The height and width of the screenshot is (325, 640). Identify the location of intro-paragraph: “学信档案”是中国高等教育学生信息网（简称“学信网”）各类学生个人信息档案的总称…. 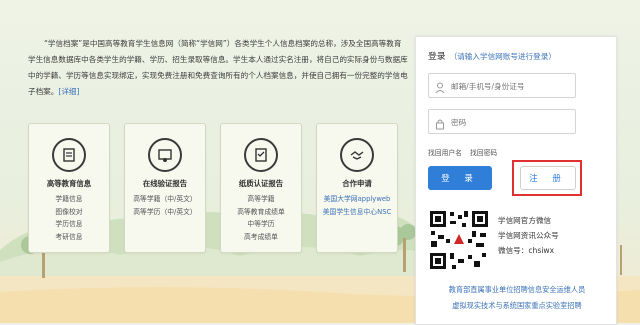
(218, 68).